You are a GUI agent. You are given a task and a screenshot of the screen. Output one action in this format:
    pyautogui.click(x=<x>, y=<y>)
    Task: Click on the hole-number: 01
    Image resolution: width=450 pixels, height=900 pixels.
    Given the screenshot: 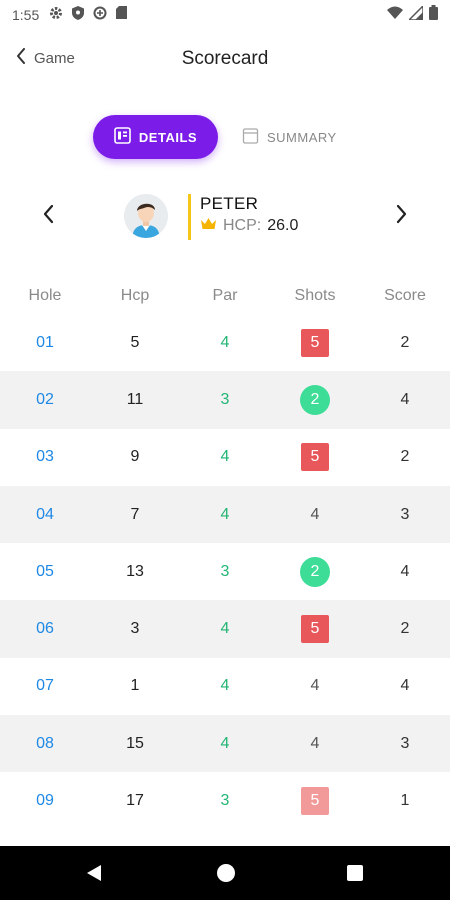 What is the action you would take?
    pyautogui.click(x=45, y=343)
    